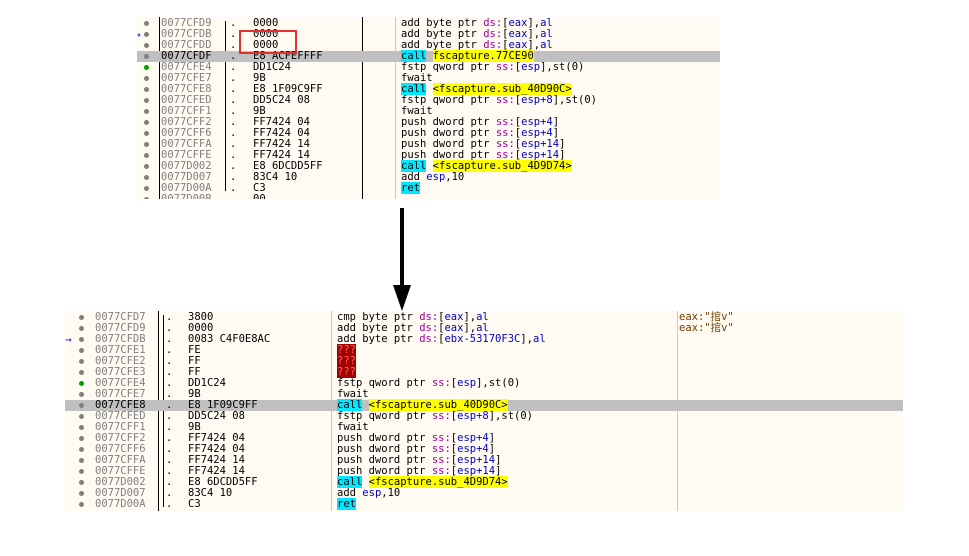  I want to click on instruction-row: 0077D007. 83C4 10 add esp,10, so click(428, 177).